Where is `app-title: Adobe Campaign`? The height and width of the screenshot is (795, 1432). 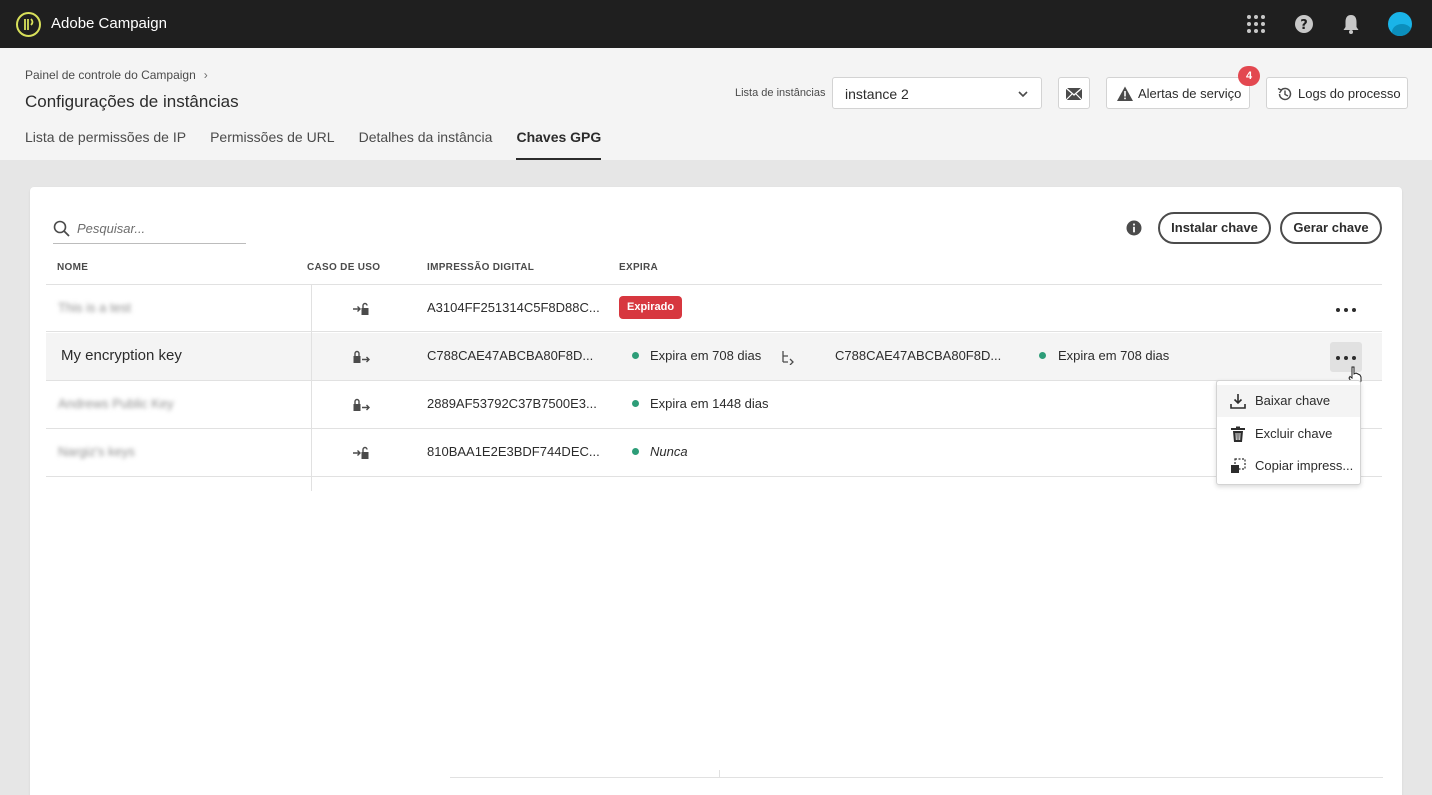 app-title: Adobe Campaign is located at coordinates (109, 23).